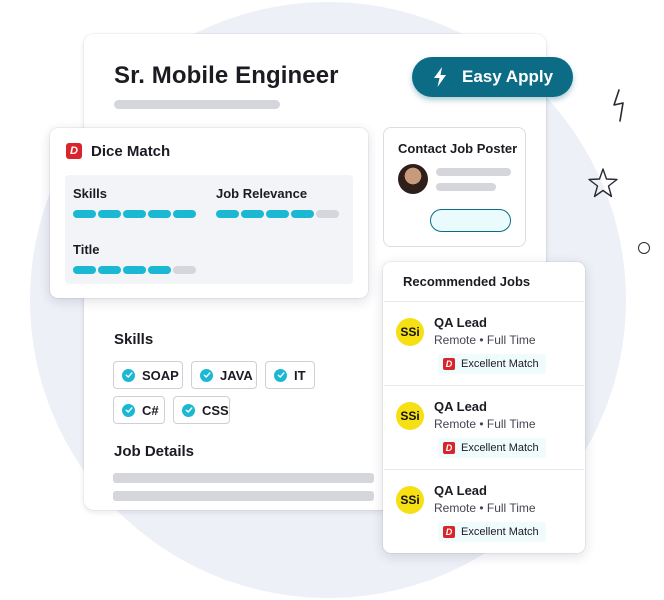 The width and height of the screenshot is (664, 600). Describe the element at coordinates (90, 193) in the screenshot. I see `metric-label-skills: Skills` at that location.